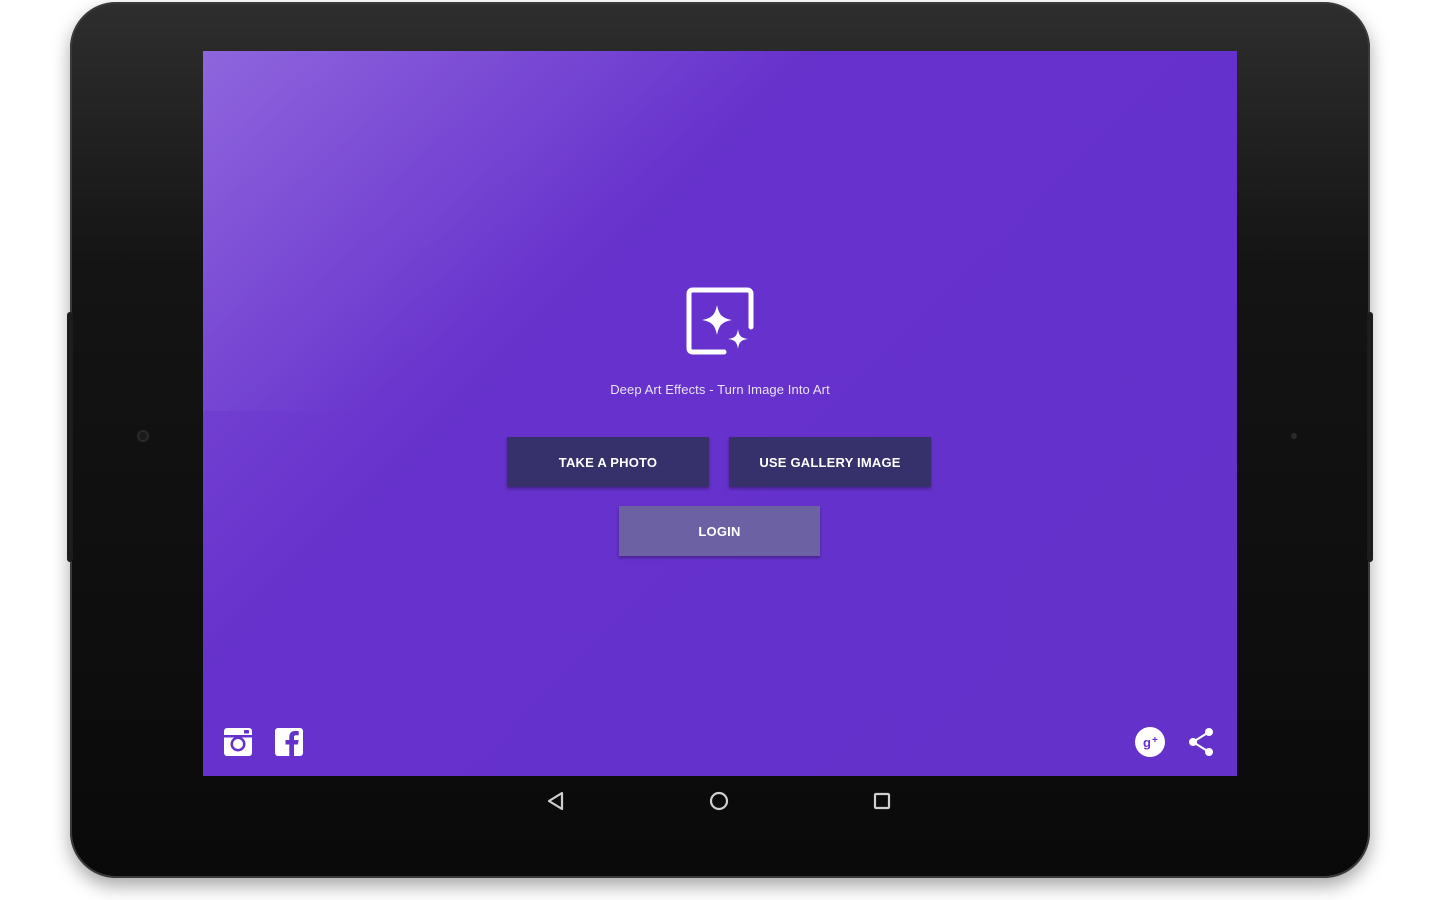 Image resolution: width=1440 pixels, height=900 pixels. I want to click on light-sensor, so click(1294, 436).